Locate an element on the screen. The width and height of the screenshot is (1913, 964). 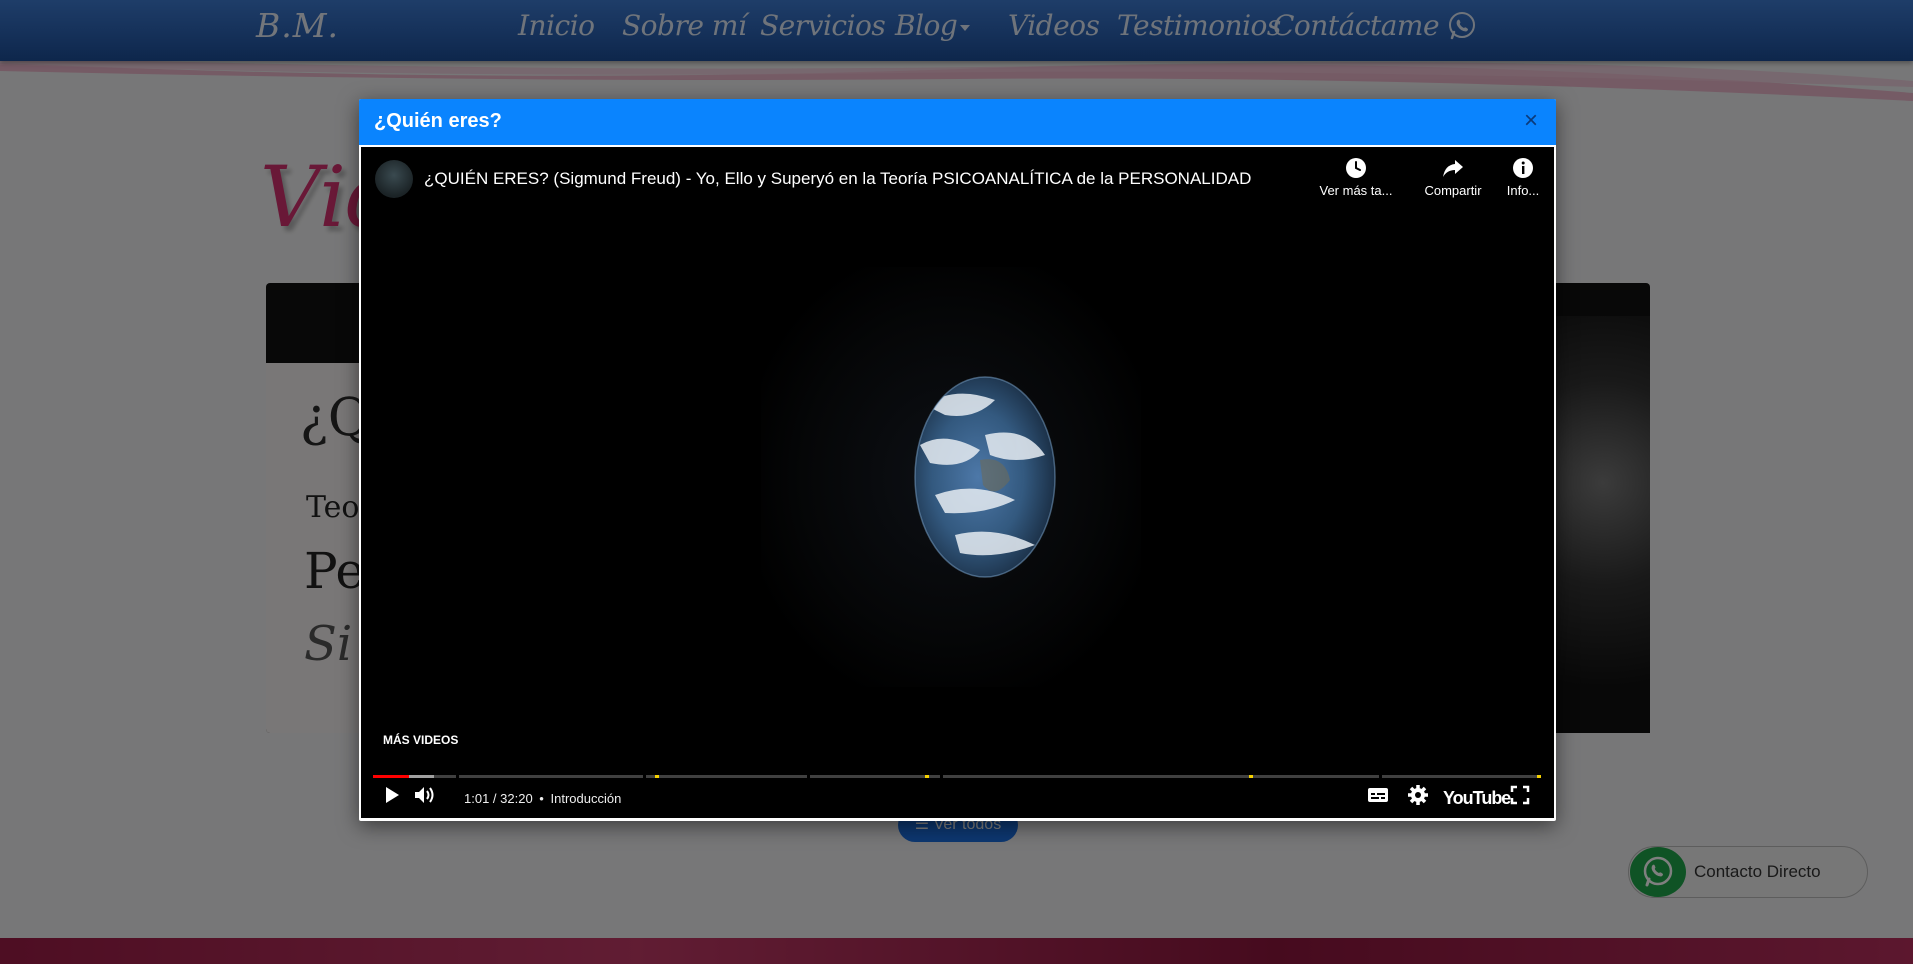
channel-avatar is located at coordinates (394, 179).